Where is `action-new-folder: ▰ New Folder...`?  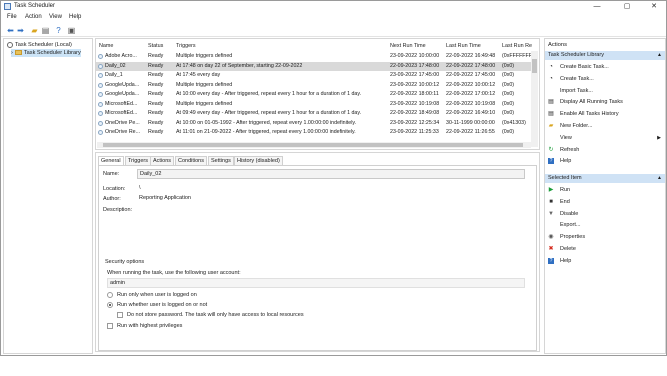 action-new-folder: ▰ New Folder... is located at coordinates (605, 126).